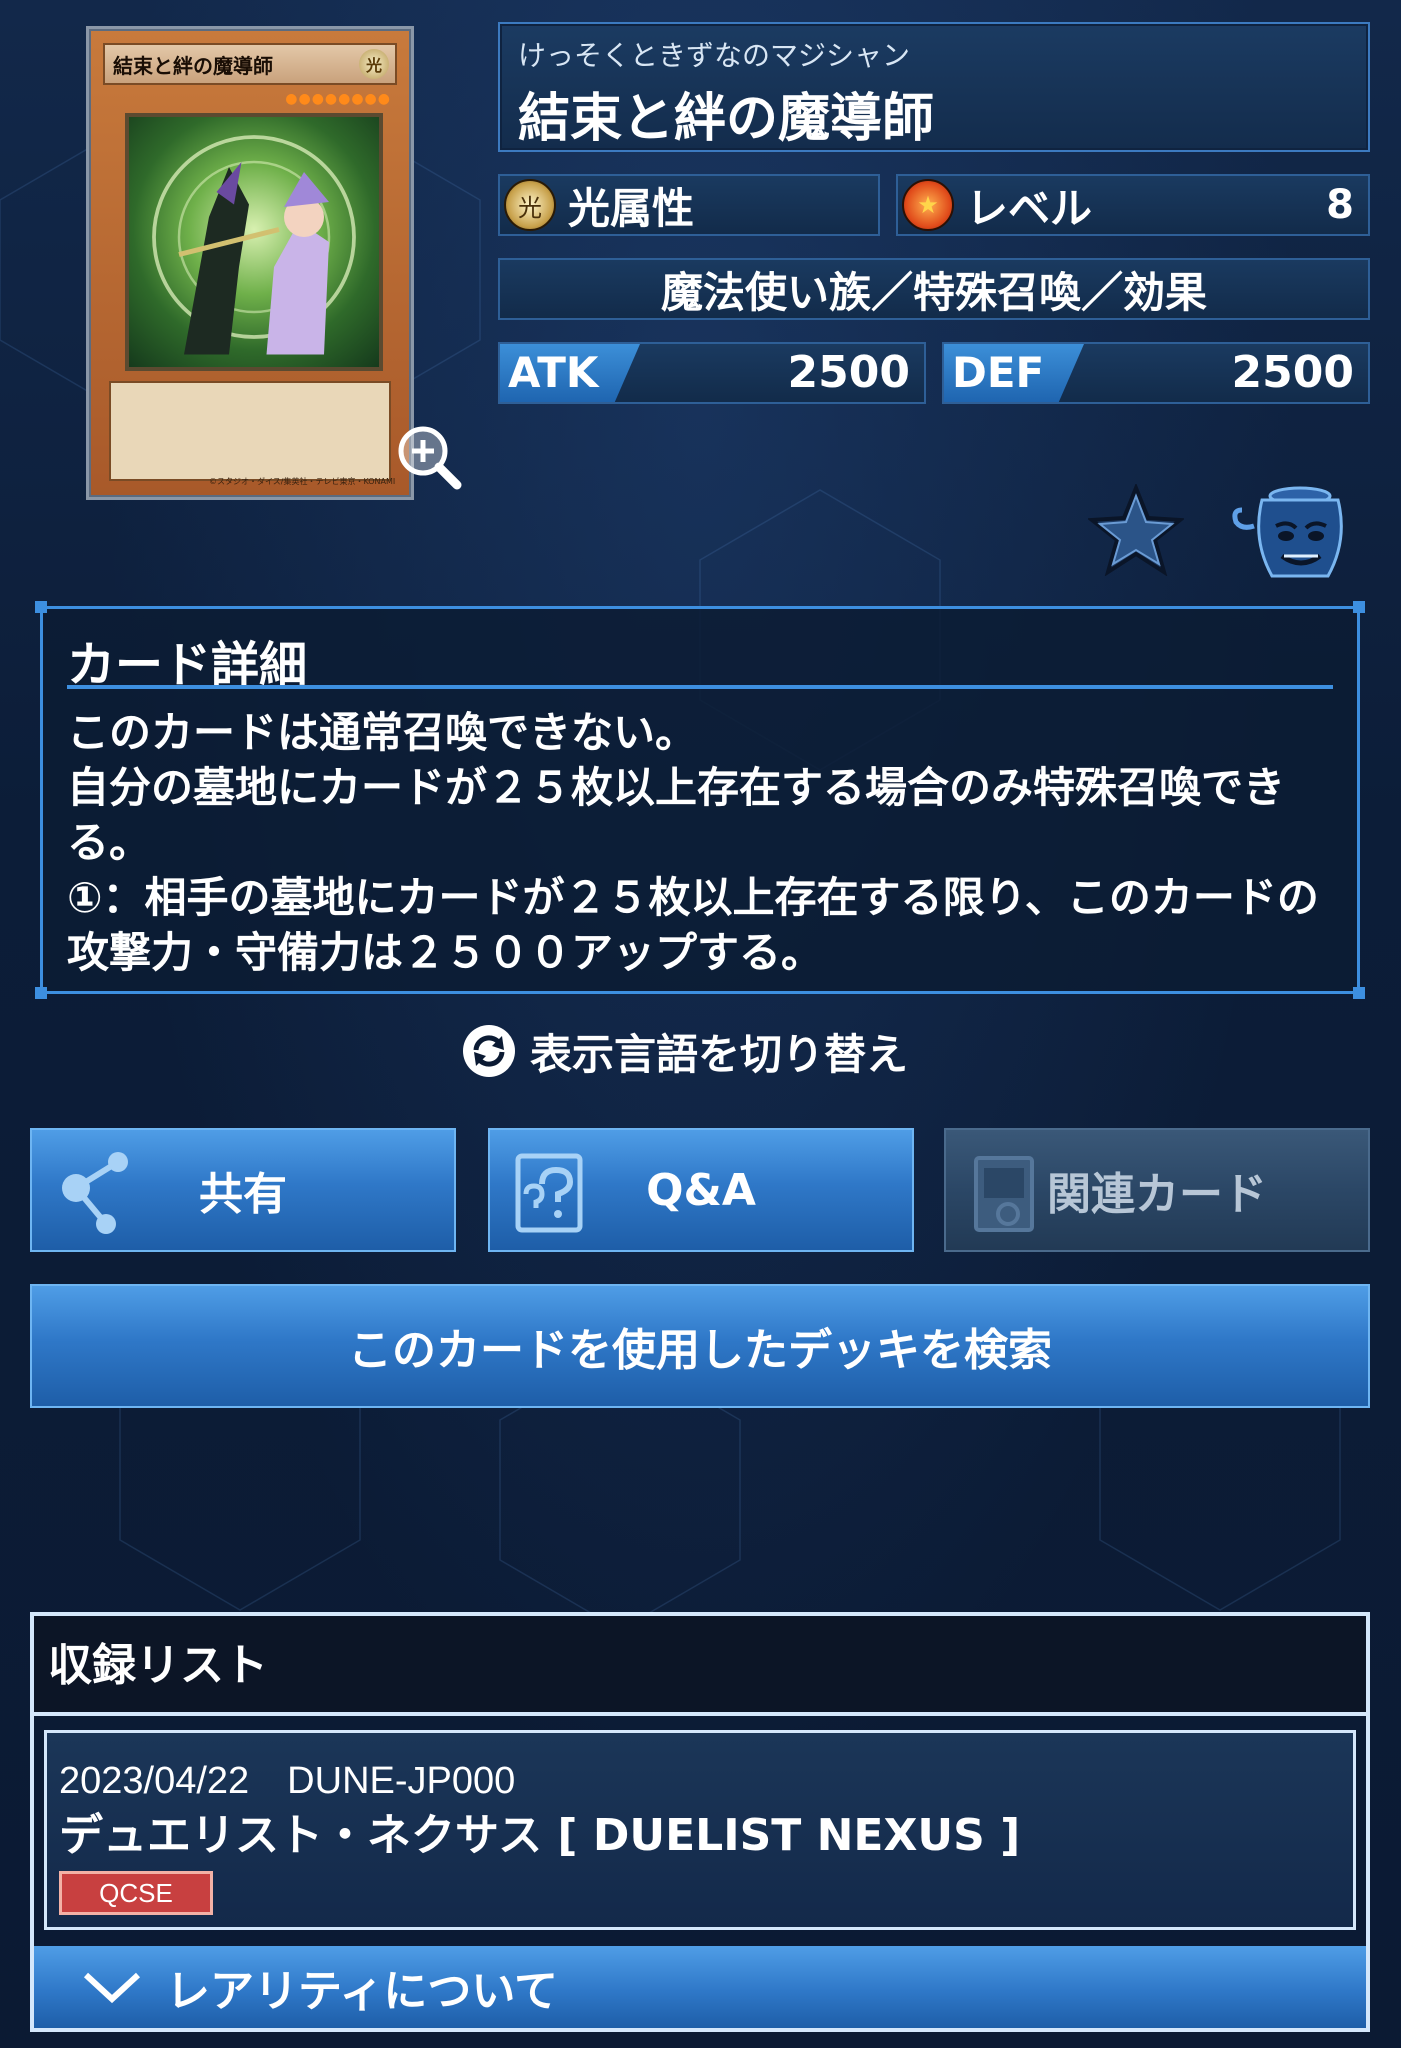 The image size is (1401, 2048). What do you see at coordinates (1029, 208) in the screenshot?
I see `level-label: レベル` at bounding box center [1029, 208].